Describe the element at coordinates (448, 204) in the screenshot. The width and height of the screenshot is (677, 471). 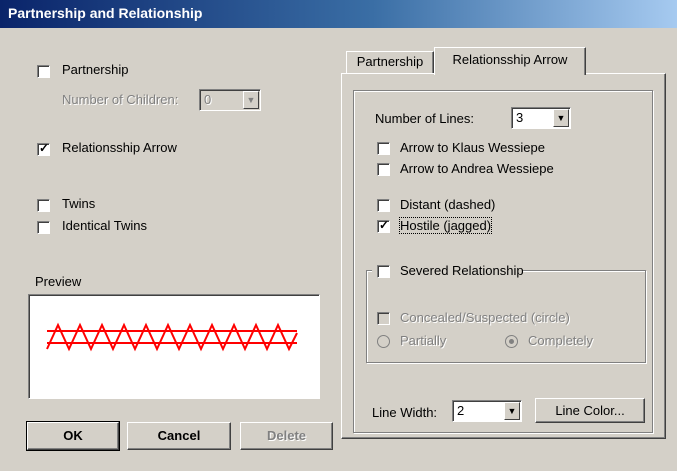
I see `distant-label: Distant (dashed)` at that location.